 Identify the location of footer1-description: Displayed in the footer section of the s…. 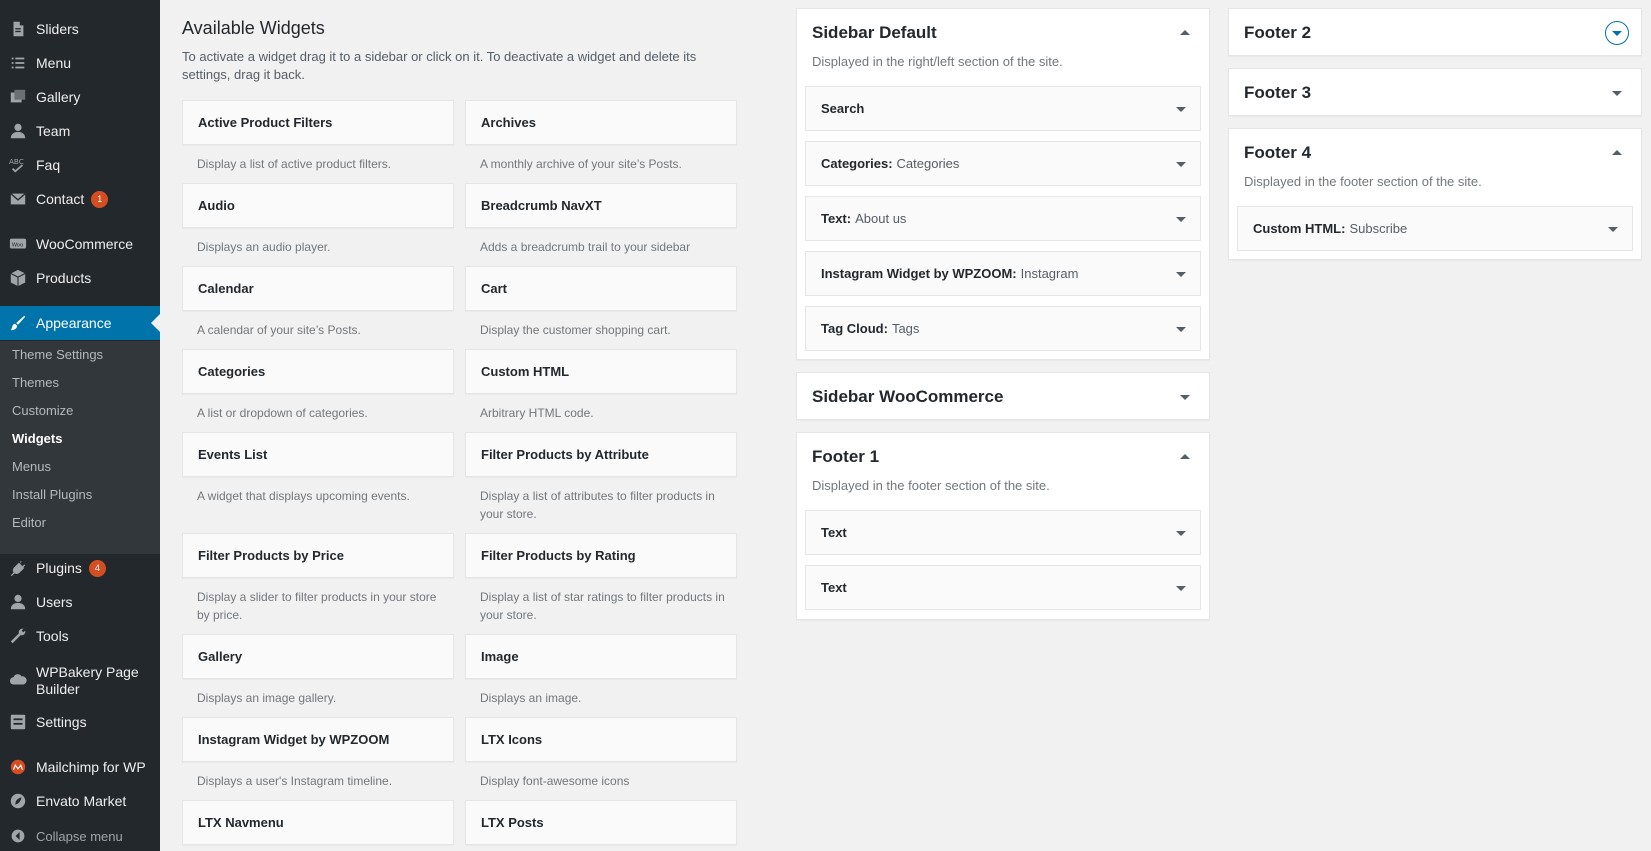
(931, 485).